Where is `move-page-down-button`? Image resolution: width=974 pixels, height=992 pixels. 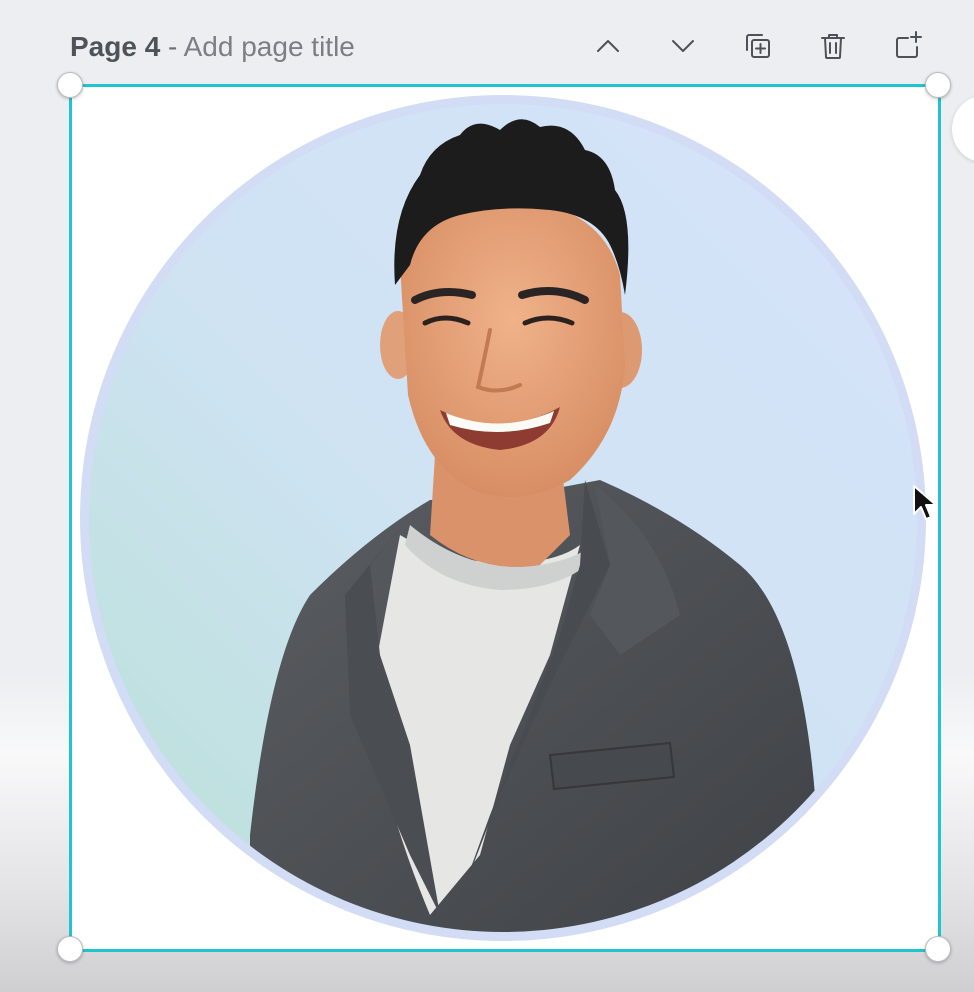
move-page-down-button is located at coordinates (683, 46).